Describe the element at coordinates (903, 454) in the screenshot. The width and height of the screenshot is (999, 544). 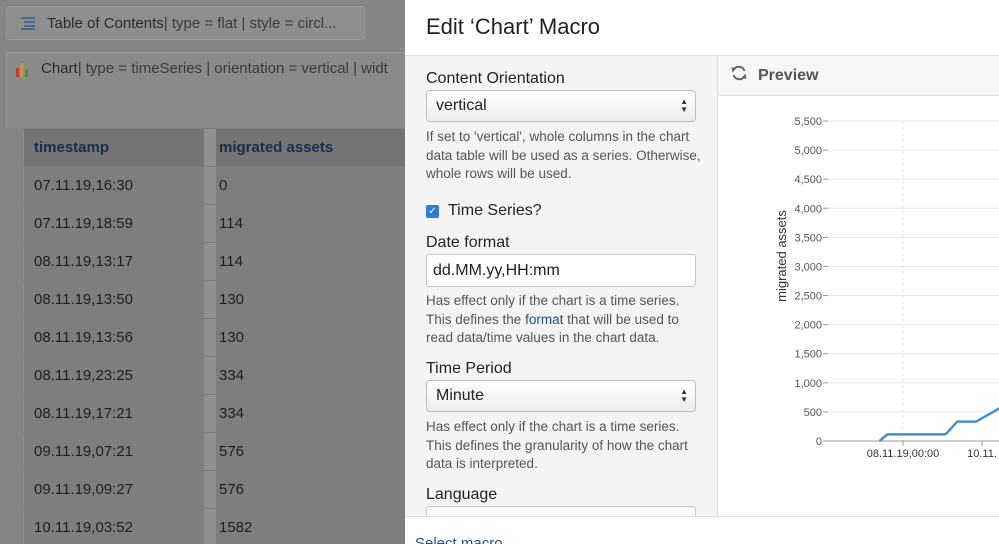
I see `x-tick-label: 08.11.19,00:00` at that location.